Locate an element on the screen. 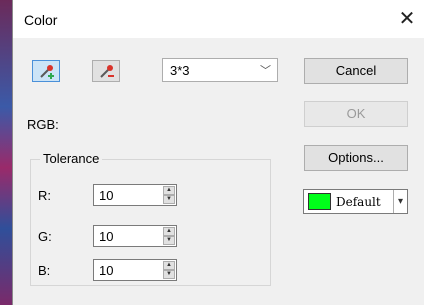 This screenshot has height=305, width=424. b-spin: ▲ ▼ is located at coordinates (169, 270).